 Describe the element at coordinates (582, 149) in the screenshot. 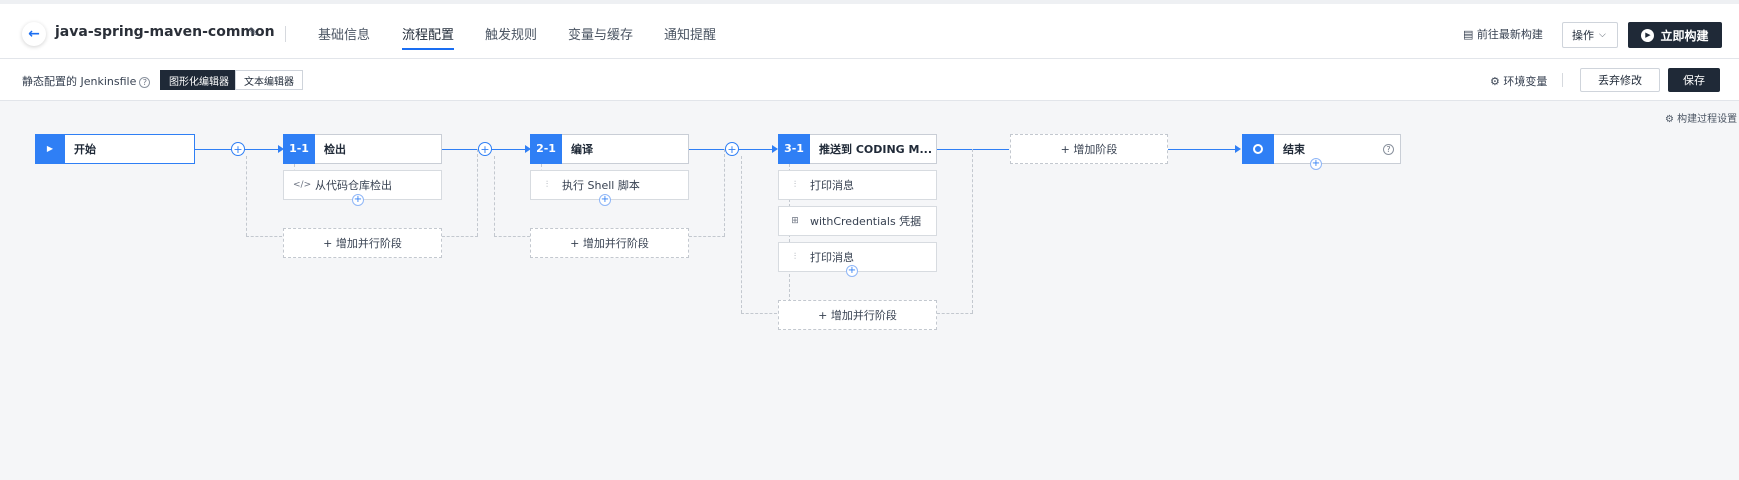

I see `stage-name: 编译` at that location.